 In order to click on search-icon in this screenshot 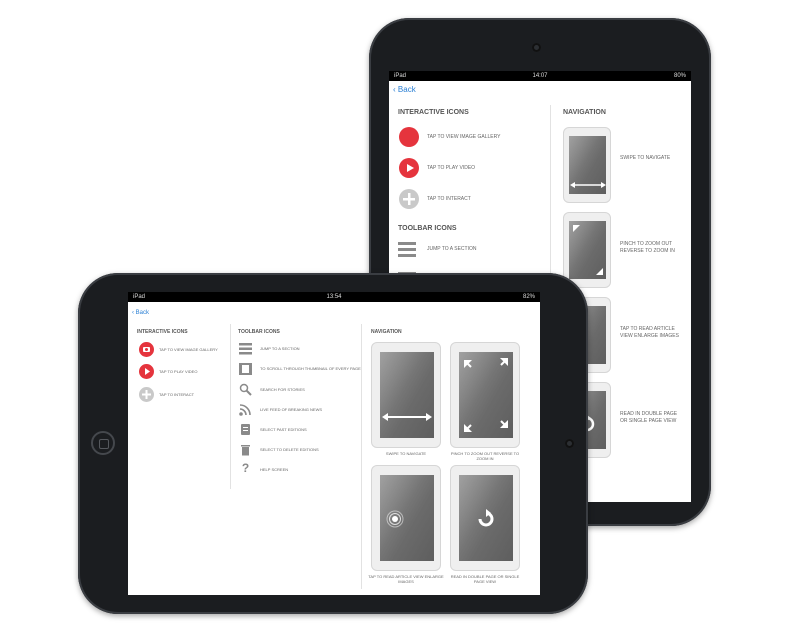, I will do `click(245, 392)`.